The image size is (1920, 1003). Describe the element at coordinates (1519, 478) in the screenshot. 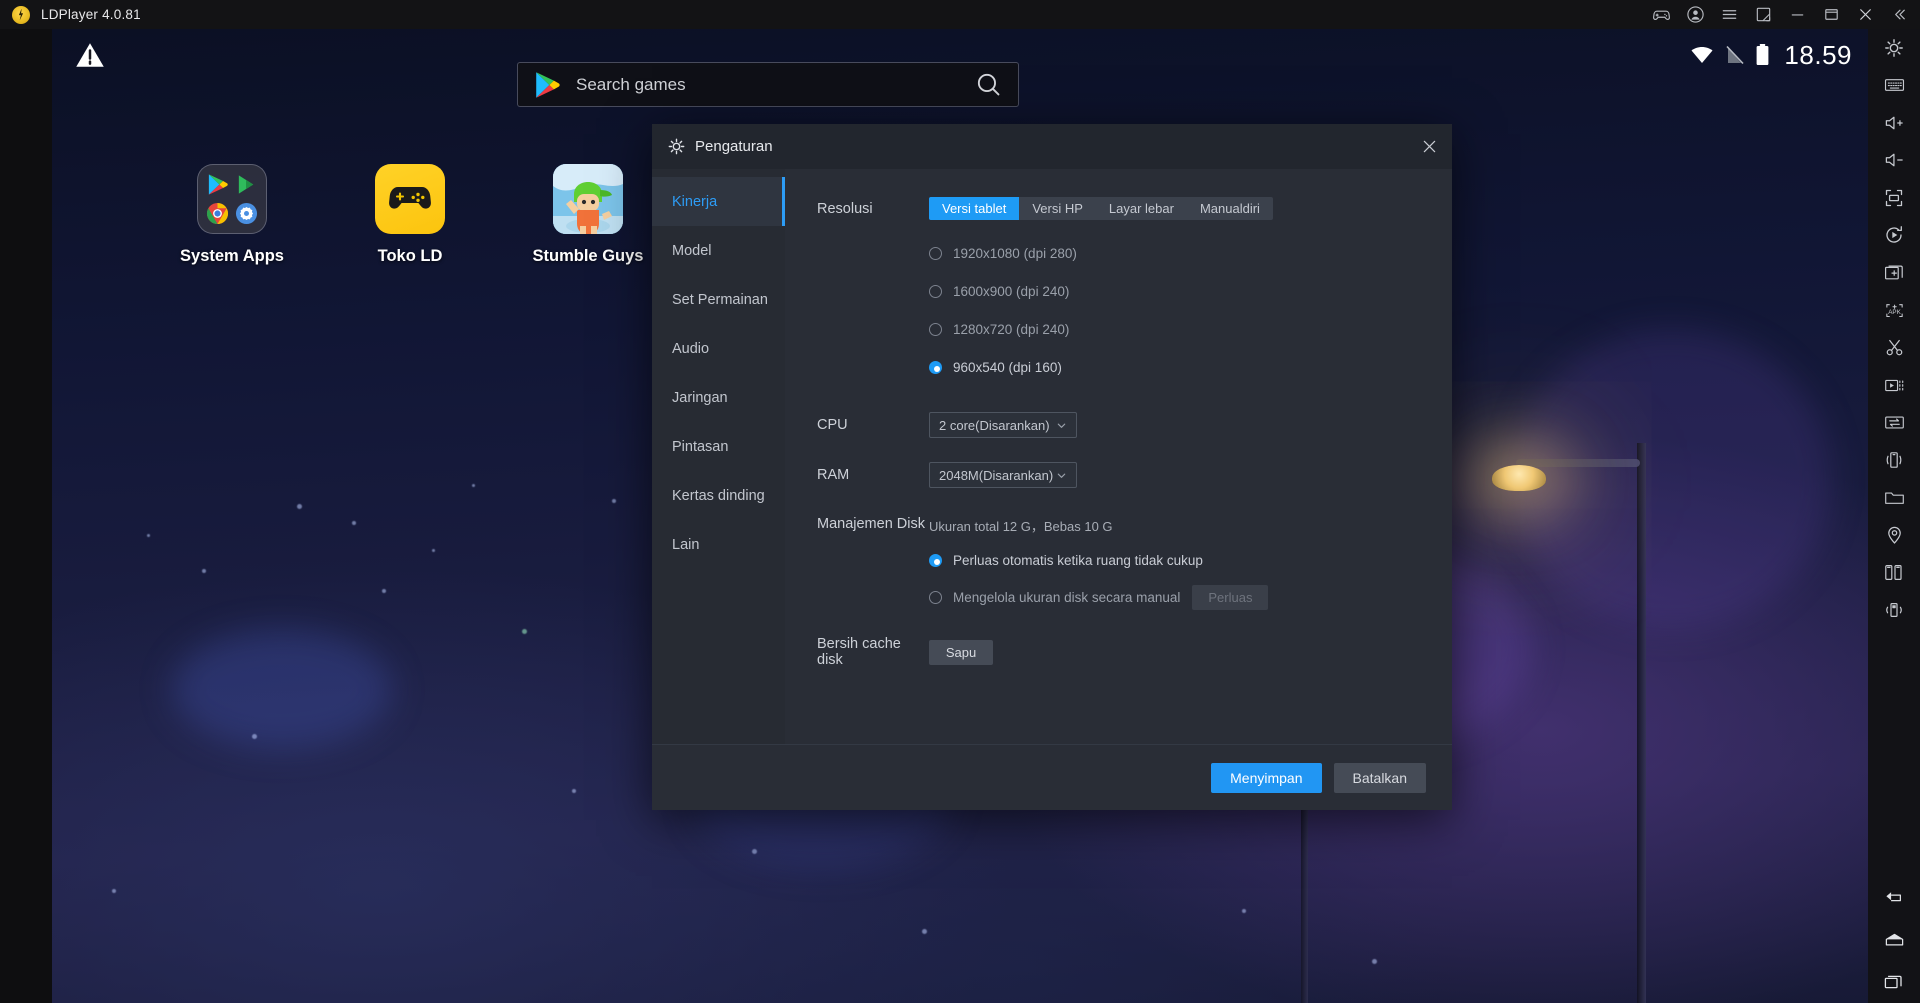

I see `street-lamp-light` at that location.